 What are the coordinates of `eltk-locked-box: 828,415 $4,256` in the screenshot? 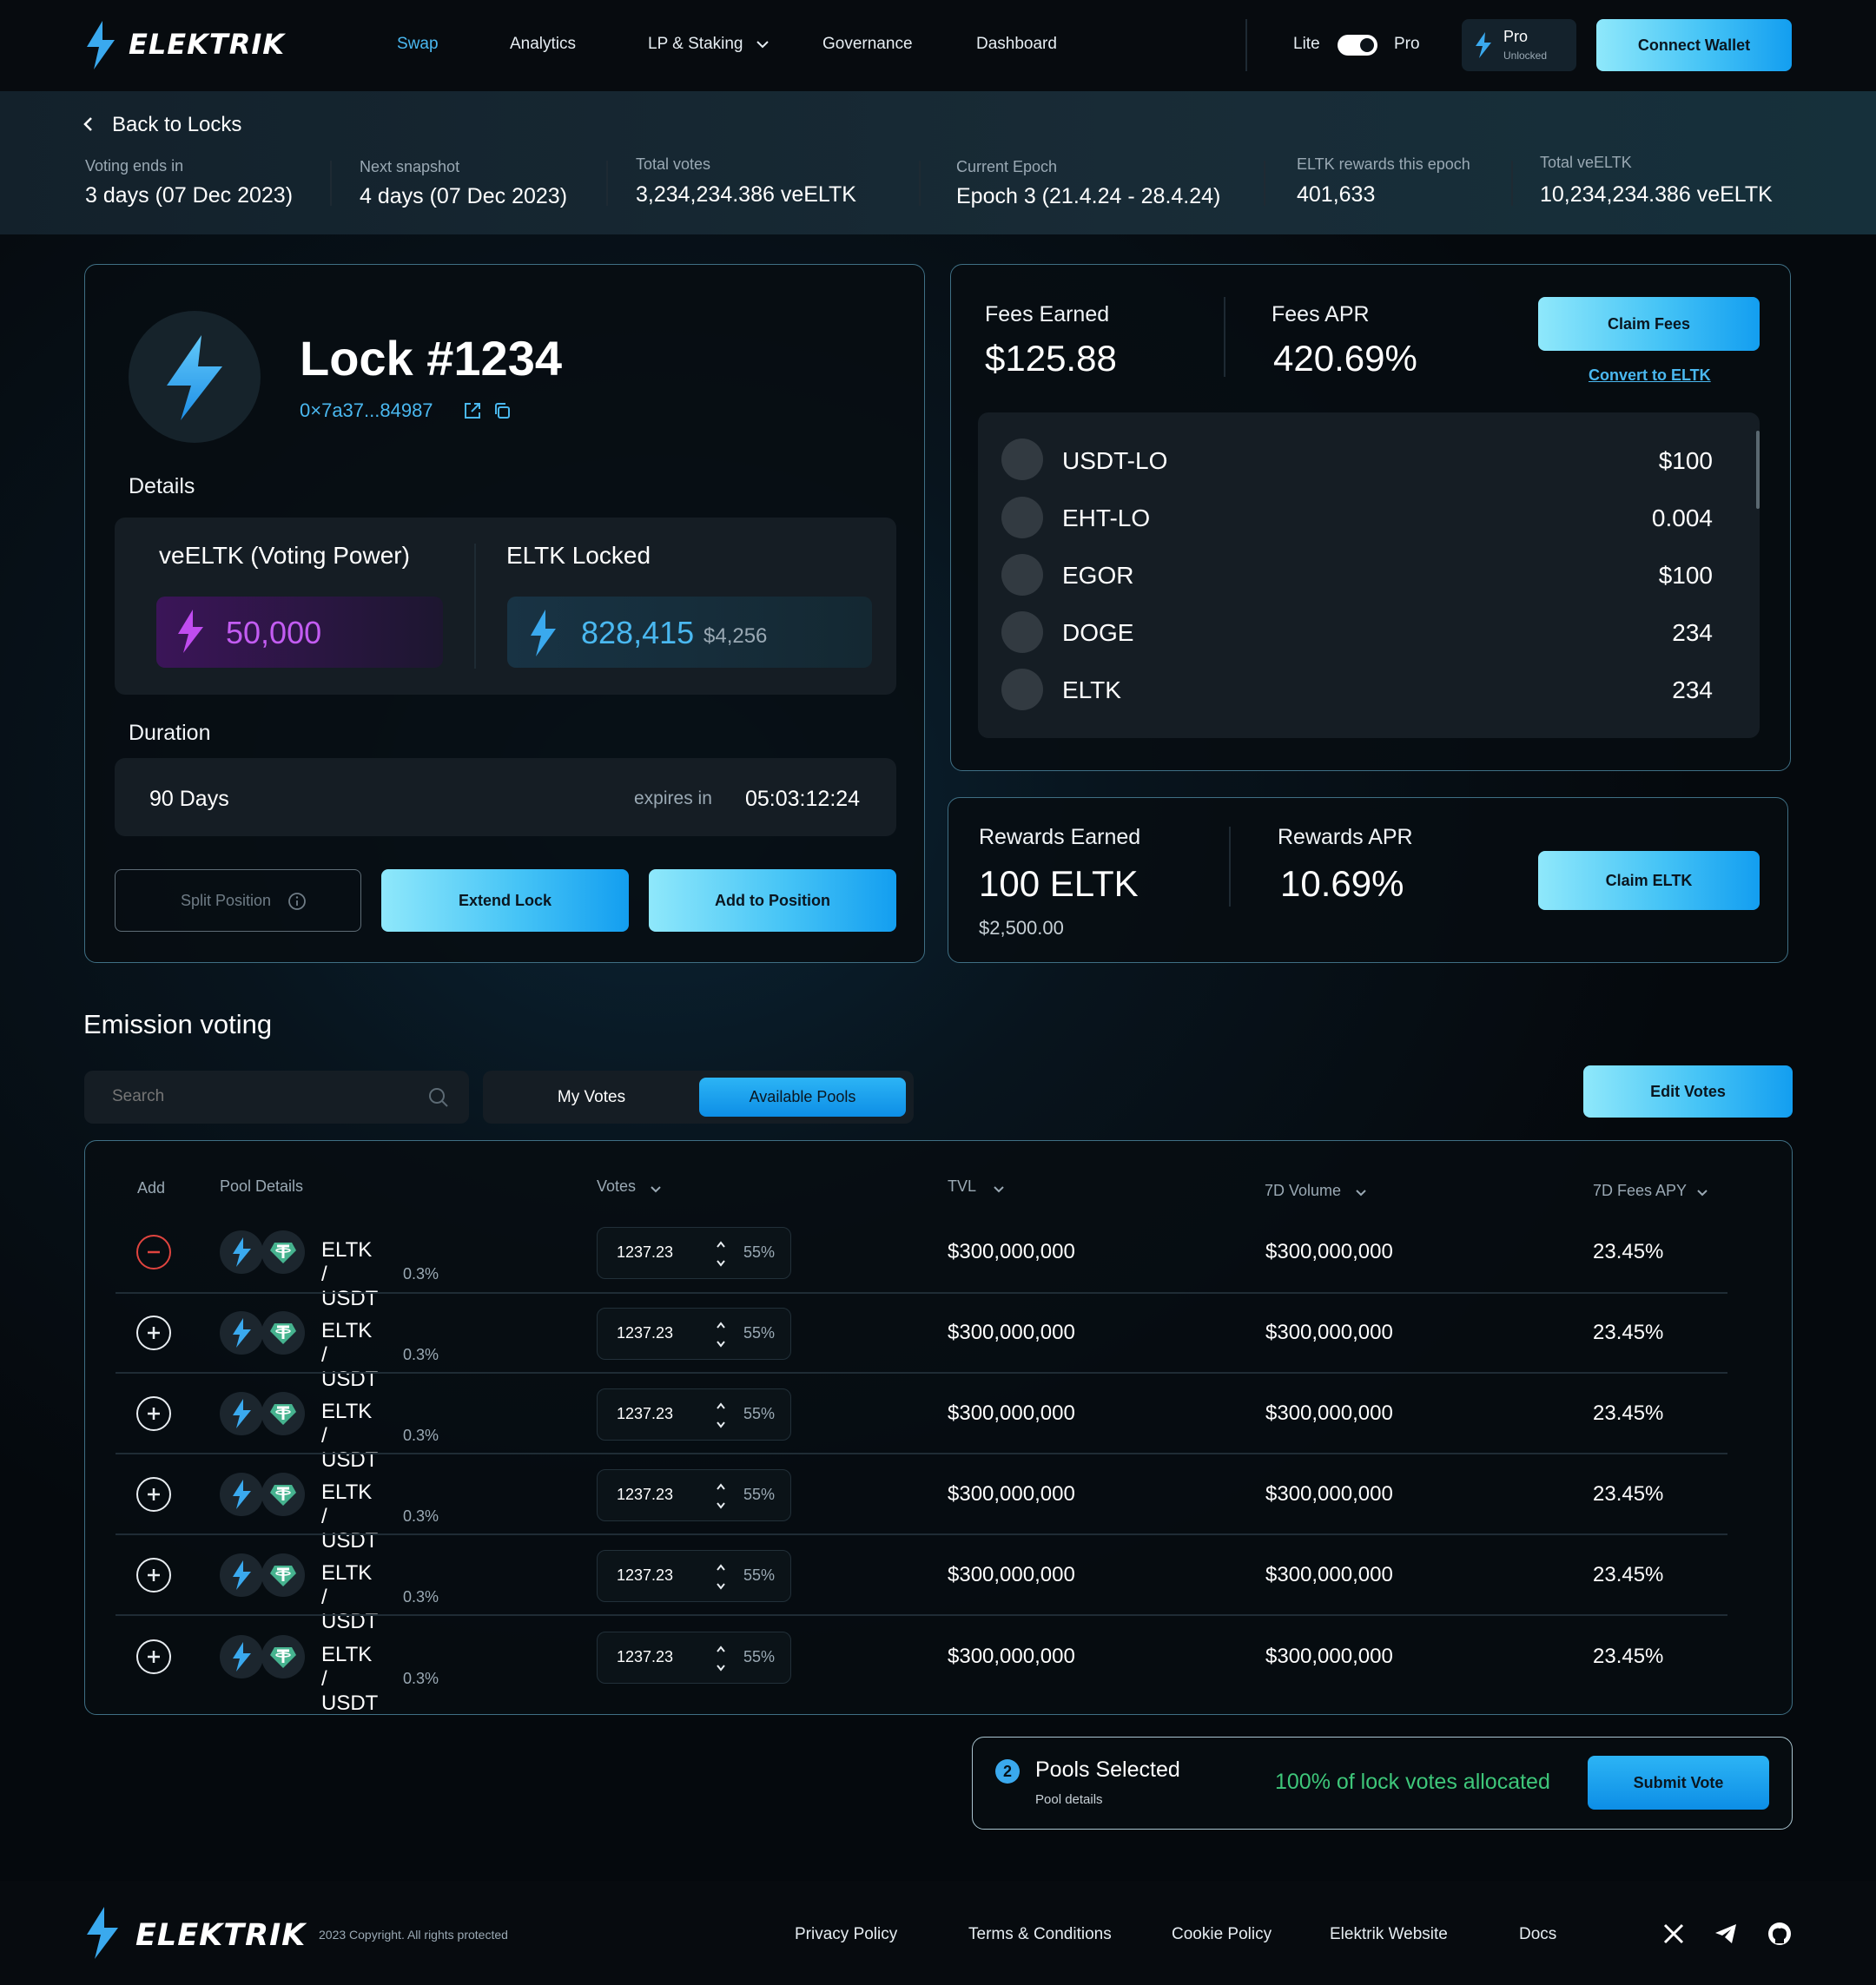 It's located at (689, 632).